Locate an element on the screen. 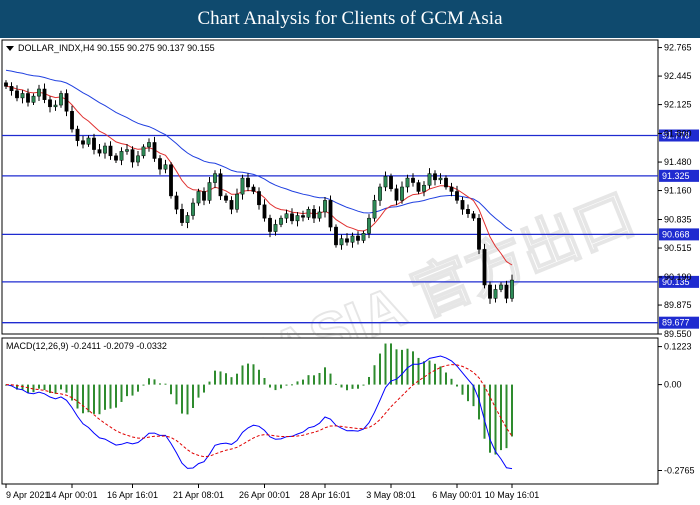 The height and width of the screenshot is (505, 700). time-tick-label: 16 Apr 16:01 is located at coordinates (132, 495).